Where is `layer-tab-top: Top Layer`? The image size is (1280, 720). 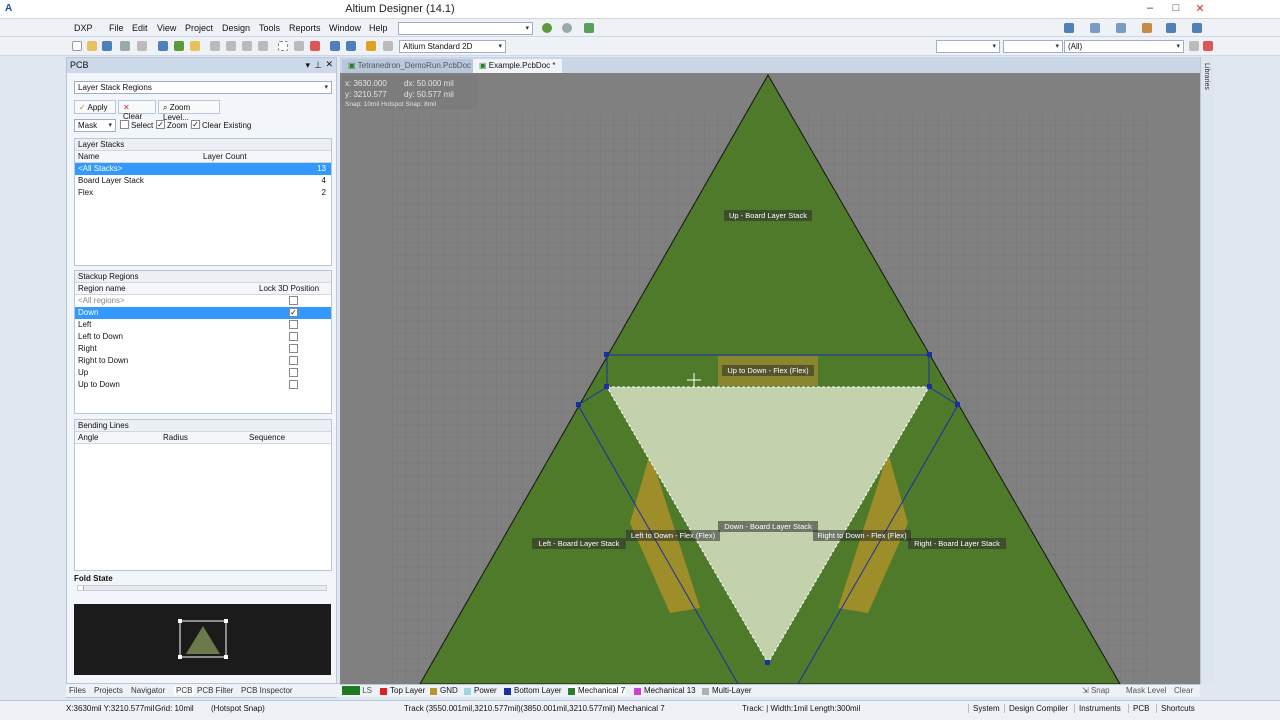
layer-tab-top: Top Layer is located at coordinates (402, 690).